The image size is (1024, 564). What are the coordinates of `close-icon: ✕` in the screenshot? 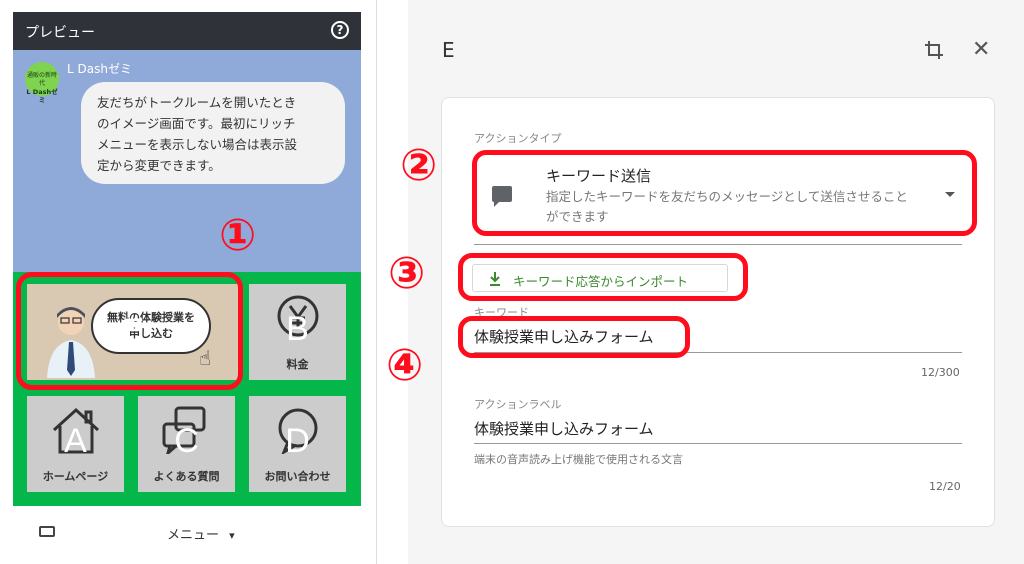 It's located at (981, 50).